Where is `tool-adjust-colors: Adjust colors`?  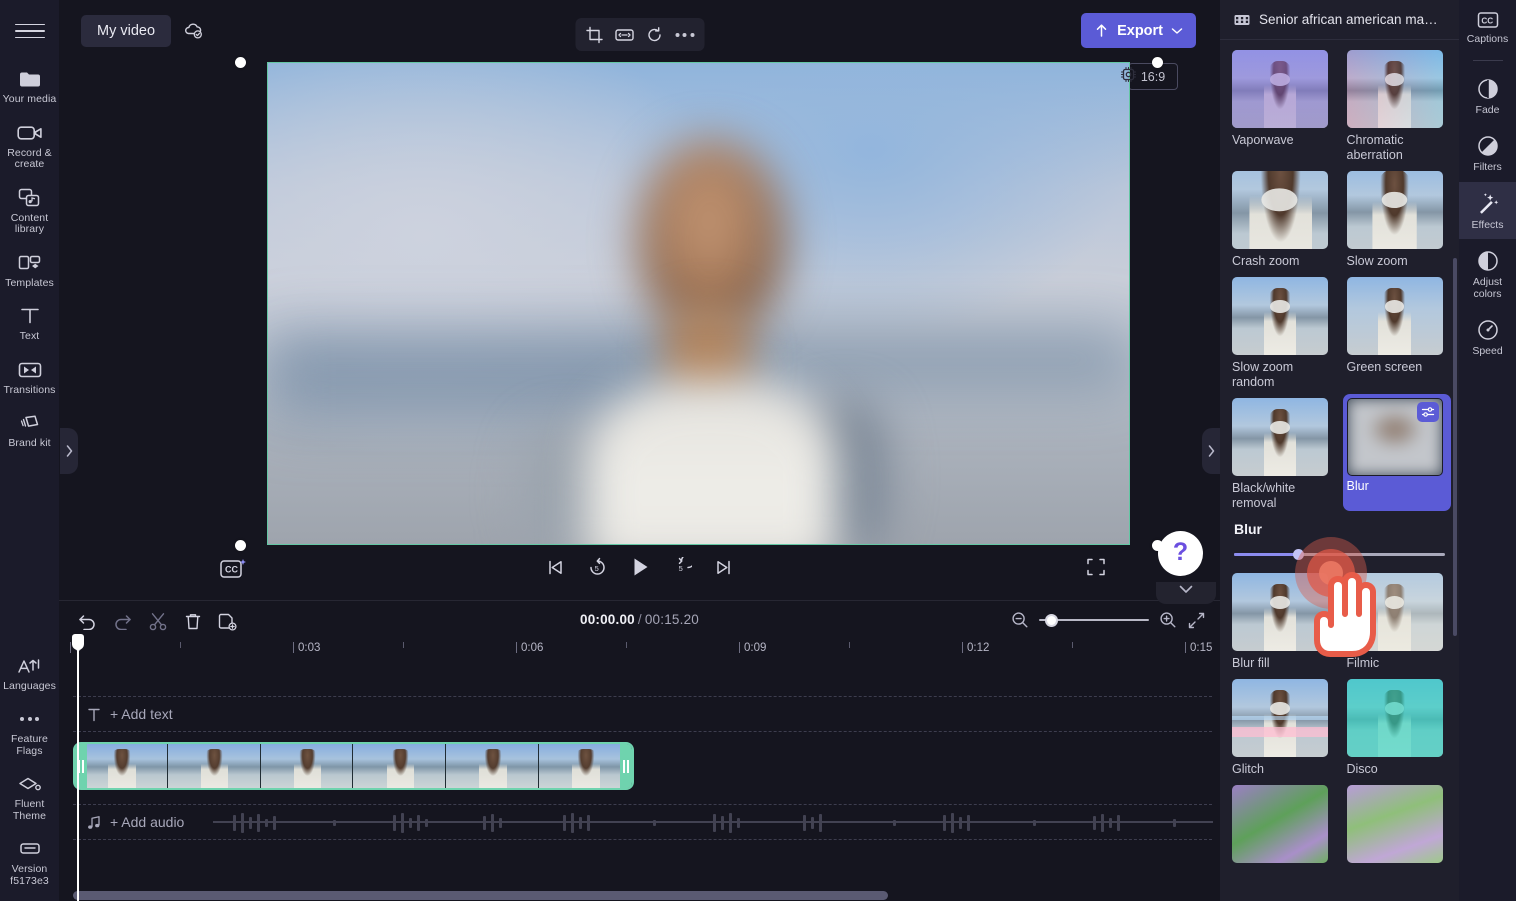
tool-adjust-colors: Adjust colors is located at coordinates (1487, 273).